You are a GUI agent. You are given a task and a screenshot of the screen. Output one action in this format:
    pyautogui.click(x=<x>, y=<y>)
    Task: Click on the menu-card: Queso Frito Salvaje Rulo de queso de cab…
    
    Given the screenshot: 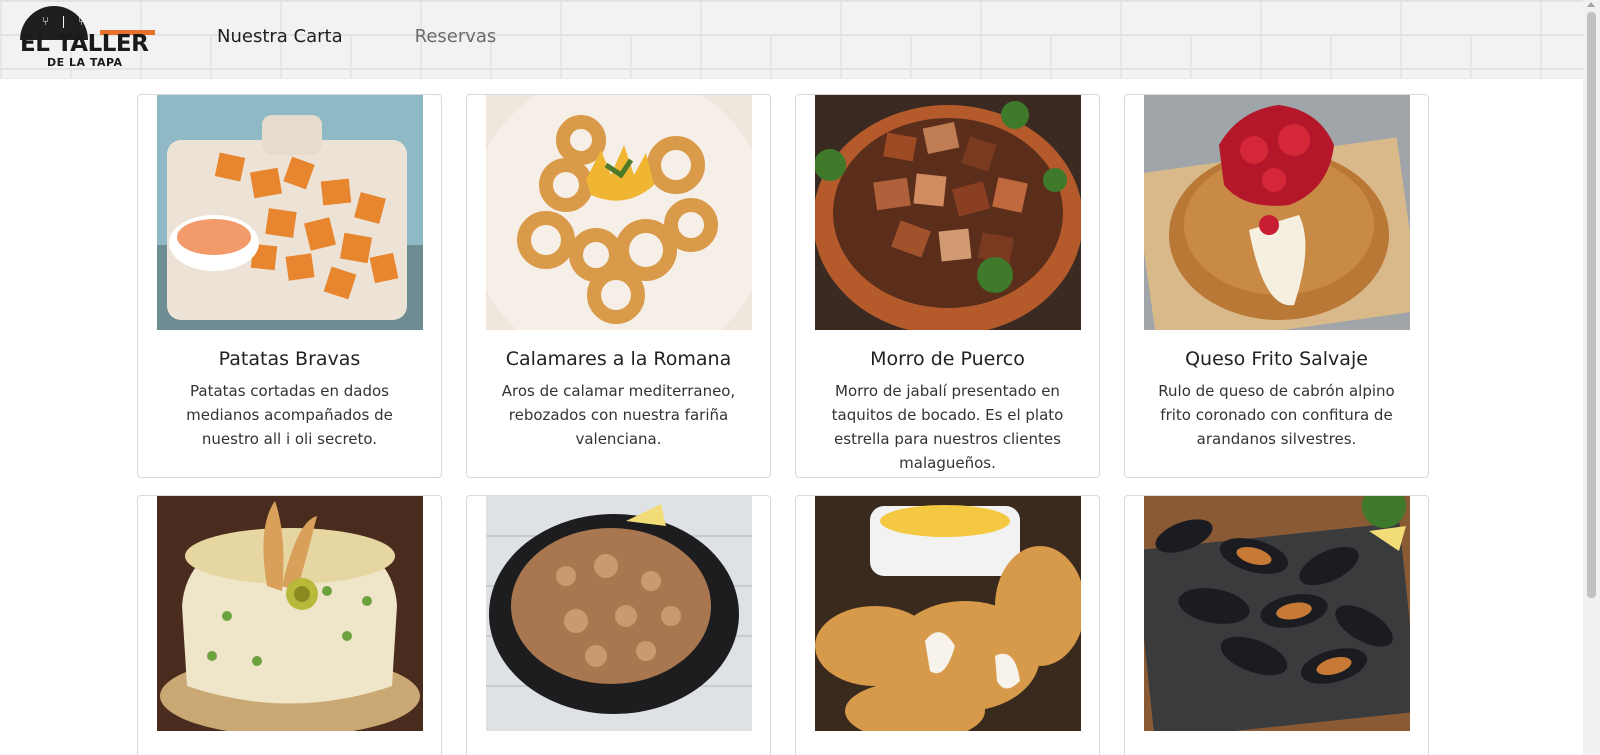 What is the action you would take?
    pyautogui.click(x=1276, y=286)
    